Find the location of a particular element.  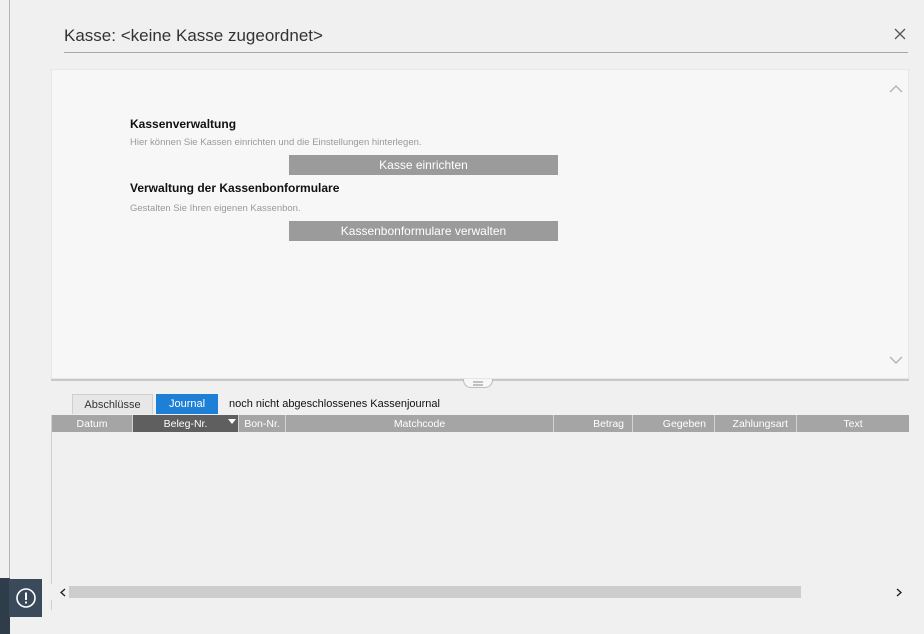

chevron-up-icon is located at coordinates (896, 89).